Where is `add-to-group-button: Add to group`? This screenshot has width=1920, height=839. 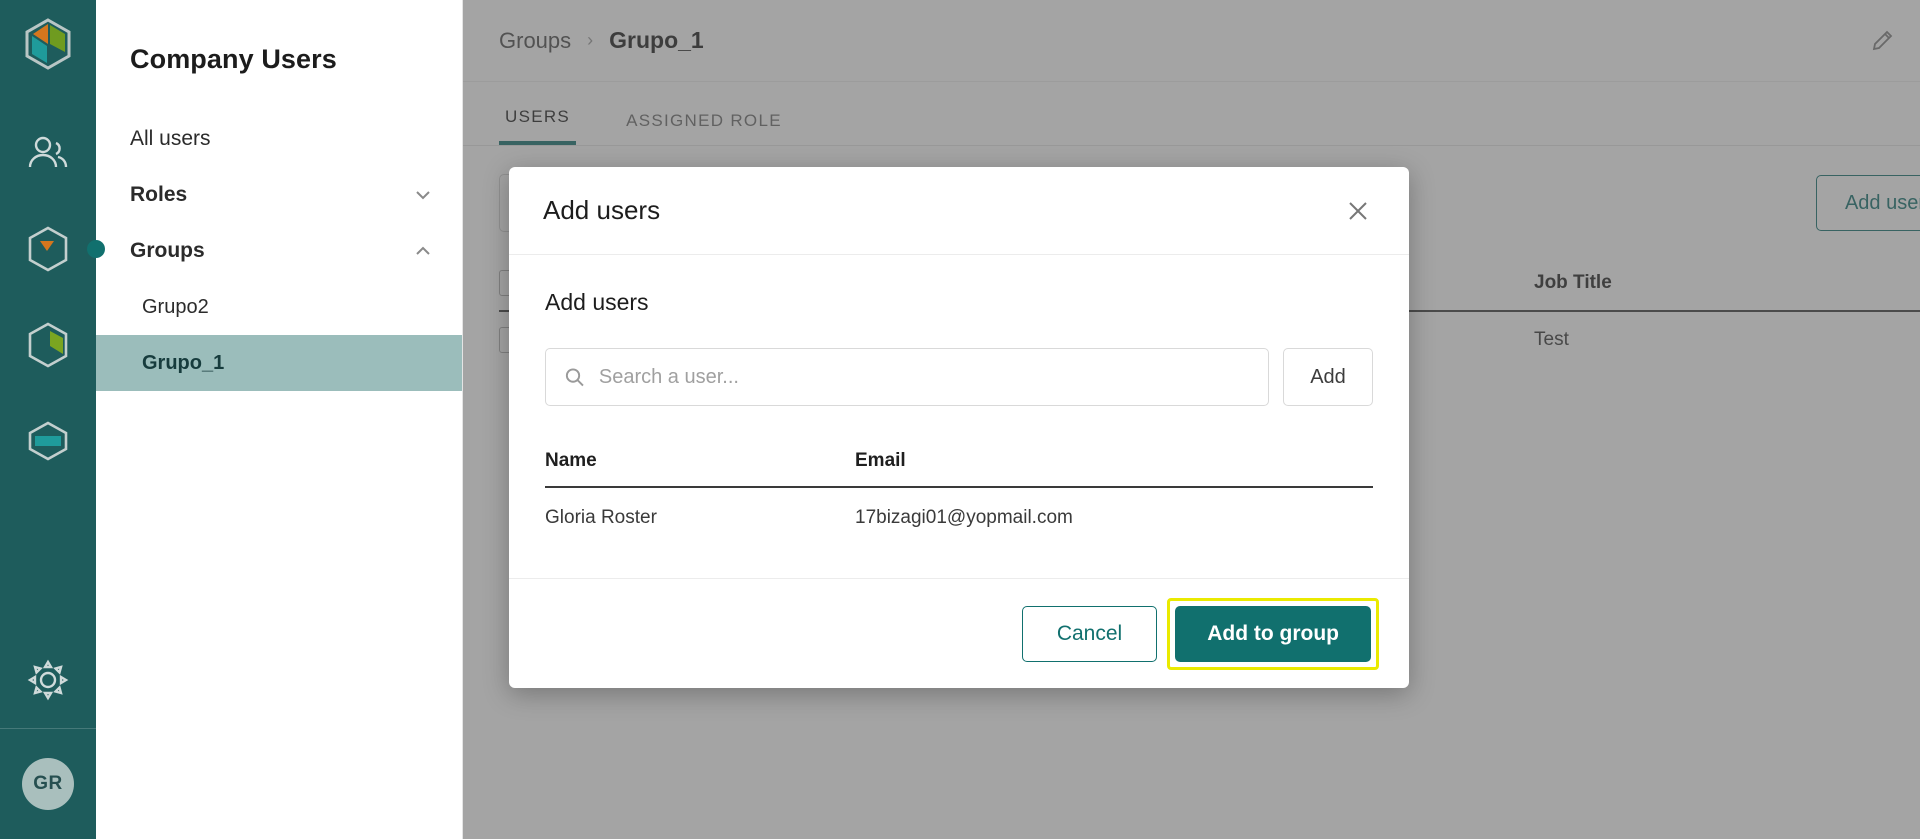
add-to-group-button: Add to group is located at coordinates (1273, 633).